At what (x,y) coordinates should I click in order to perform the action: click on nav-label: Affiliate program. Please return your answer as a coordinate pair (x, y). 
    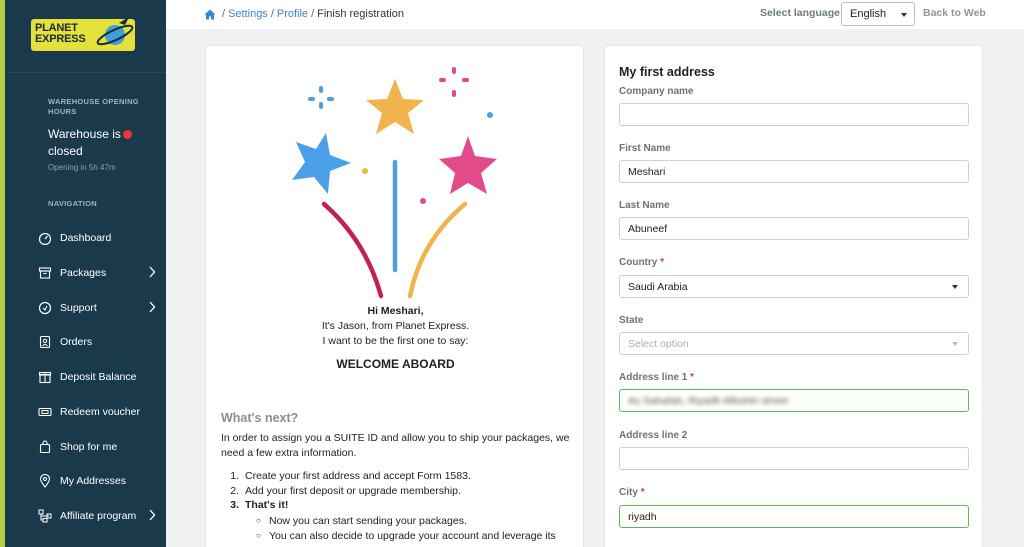
    Looking at the image, I should click on (98, 516).